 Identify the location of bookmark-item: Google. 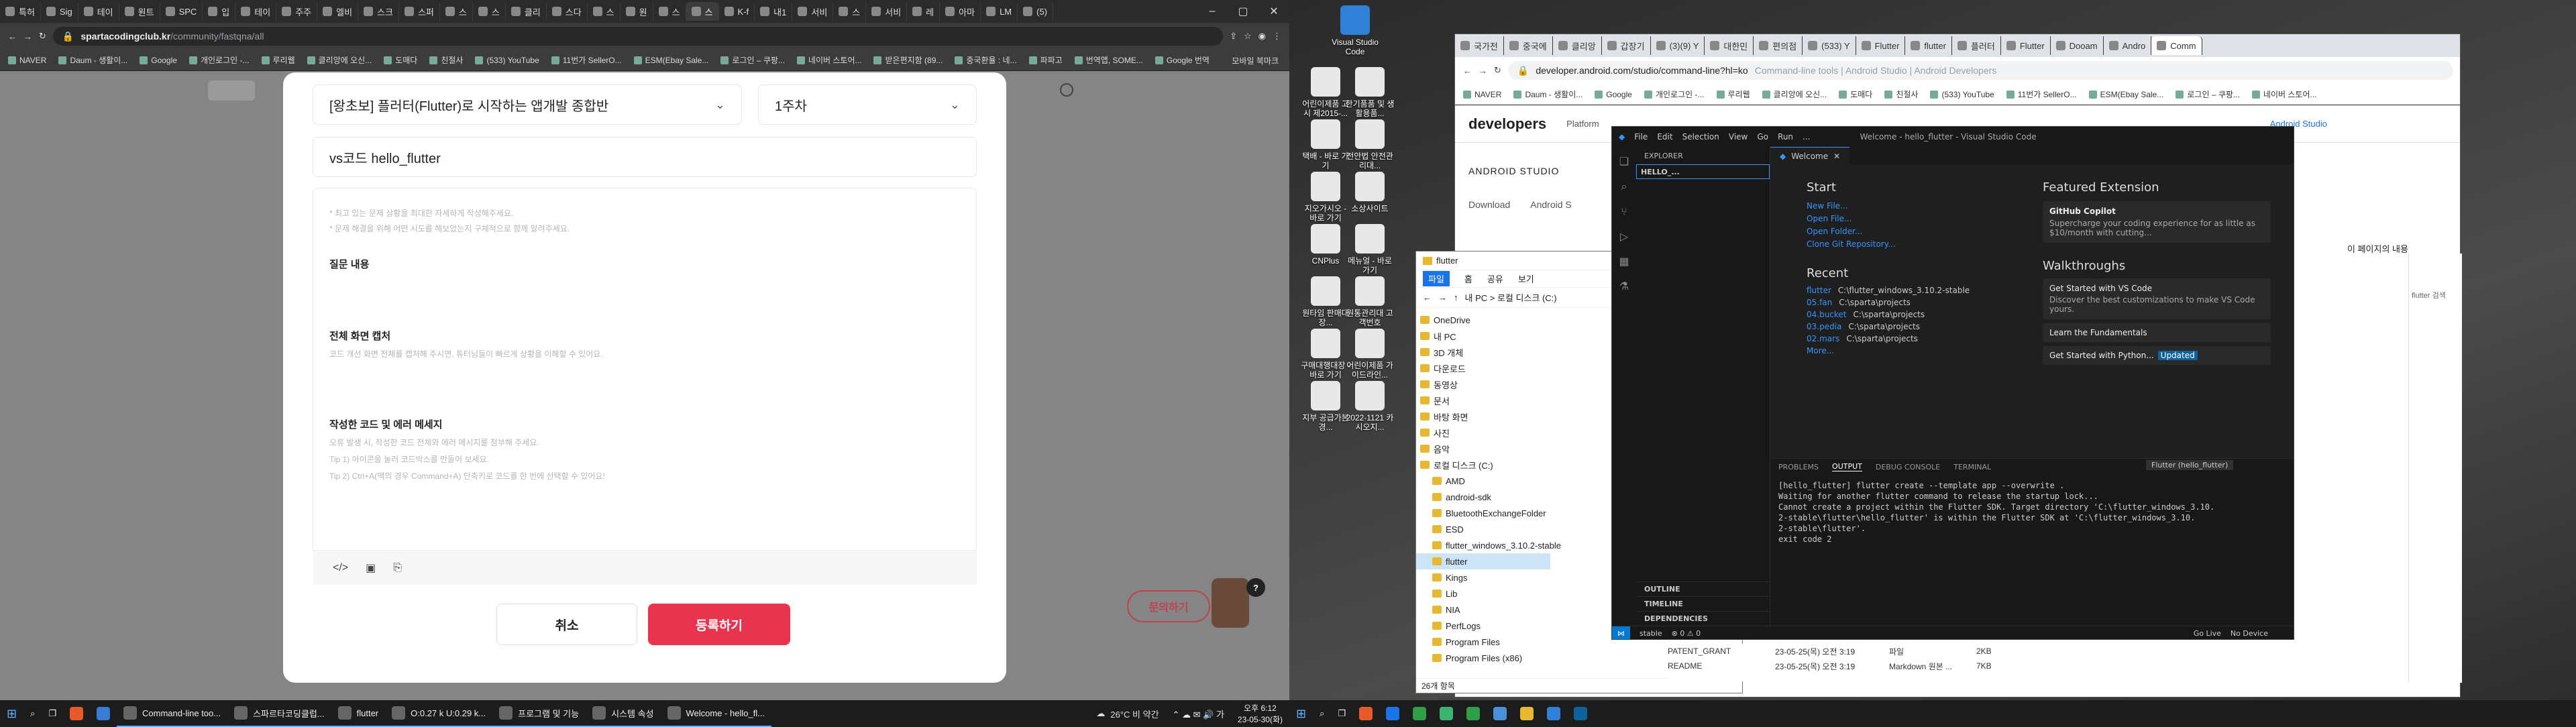
(158, 60).